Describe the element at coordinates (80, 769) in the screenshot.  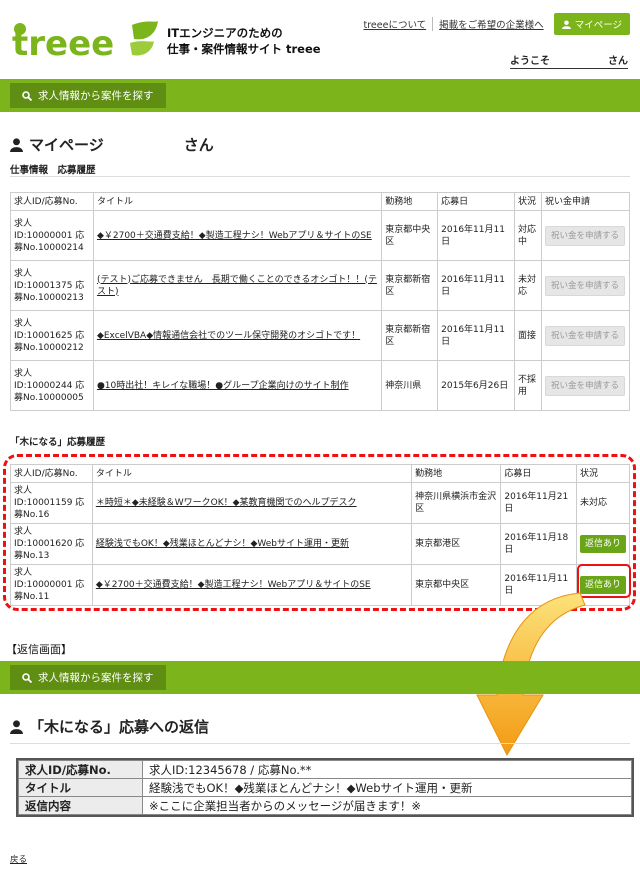
I see `detail-key: 求人ID/応募No.` at that location.